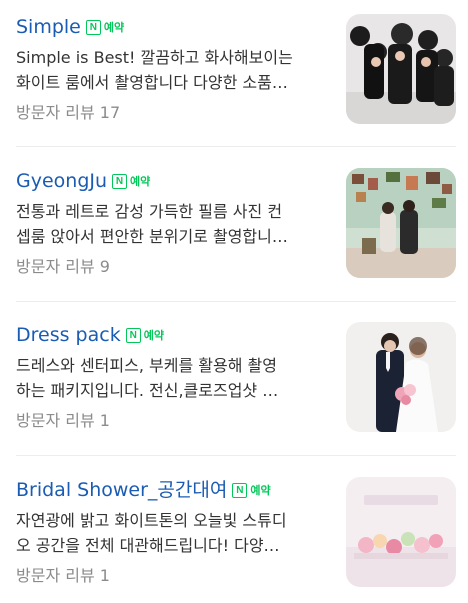 Image resolution: width=468 pixels, height=603 pixels. Describe the element at coordinates (149, 211) in the screenshot. I see `description-line: 전통과 레트로 감성 가득한 필름 사진 컨` at that location.